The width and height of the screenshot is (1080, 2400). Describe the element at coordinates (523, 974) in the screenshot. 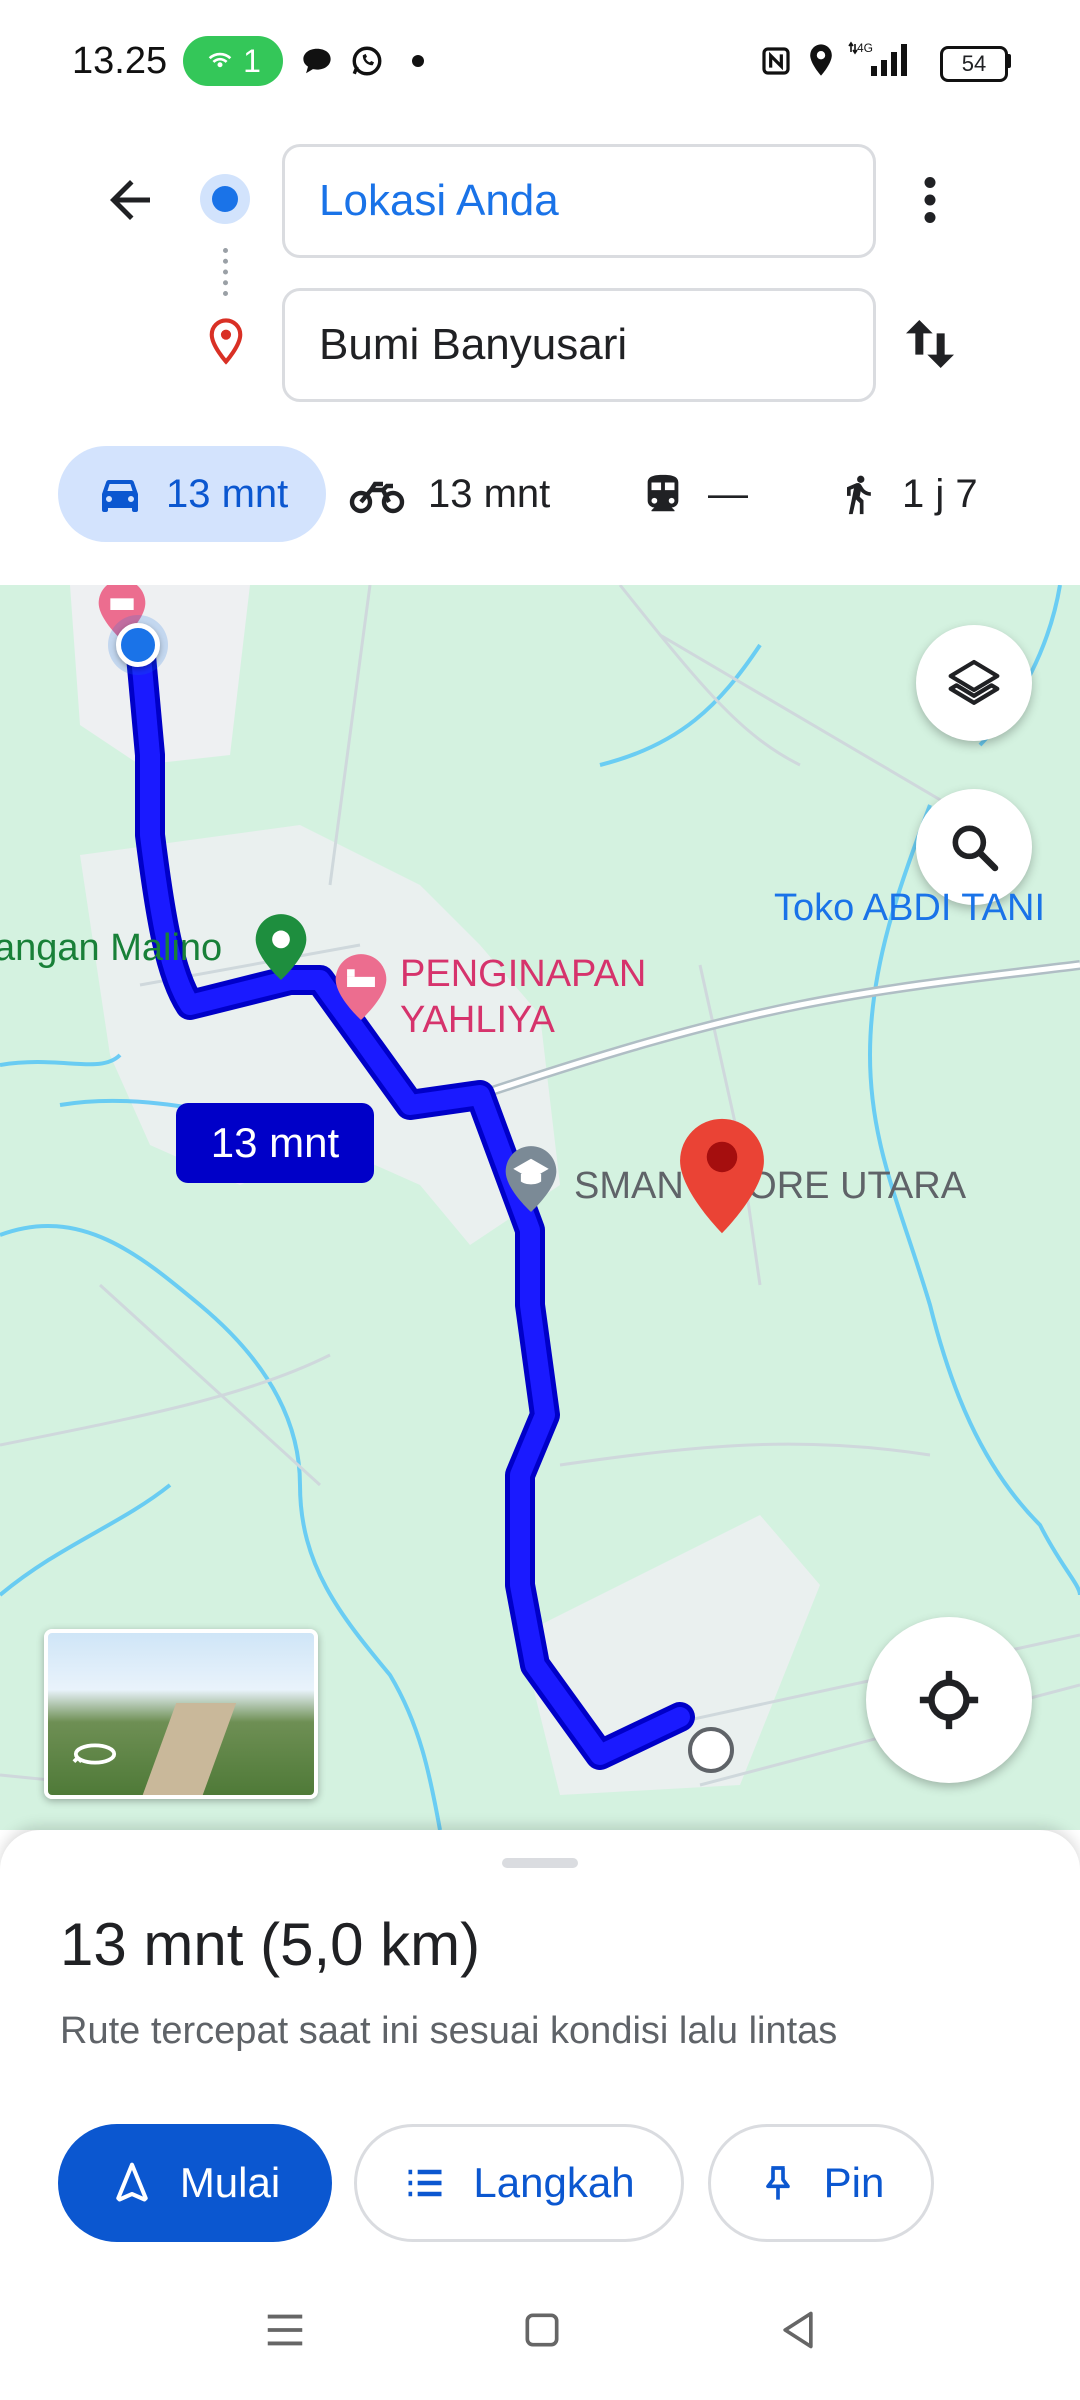

I see `poi-label-penginapan-1: PENGINAPAN` at that location.